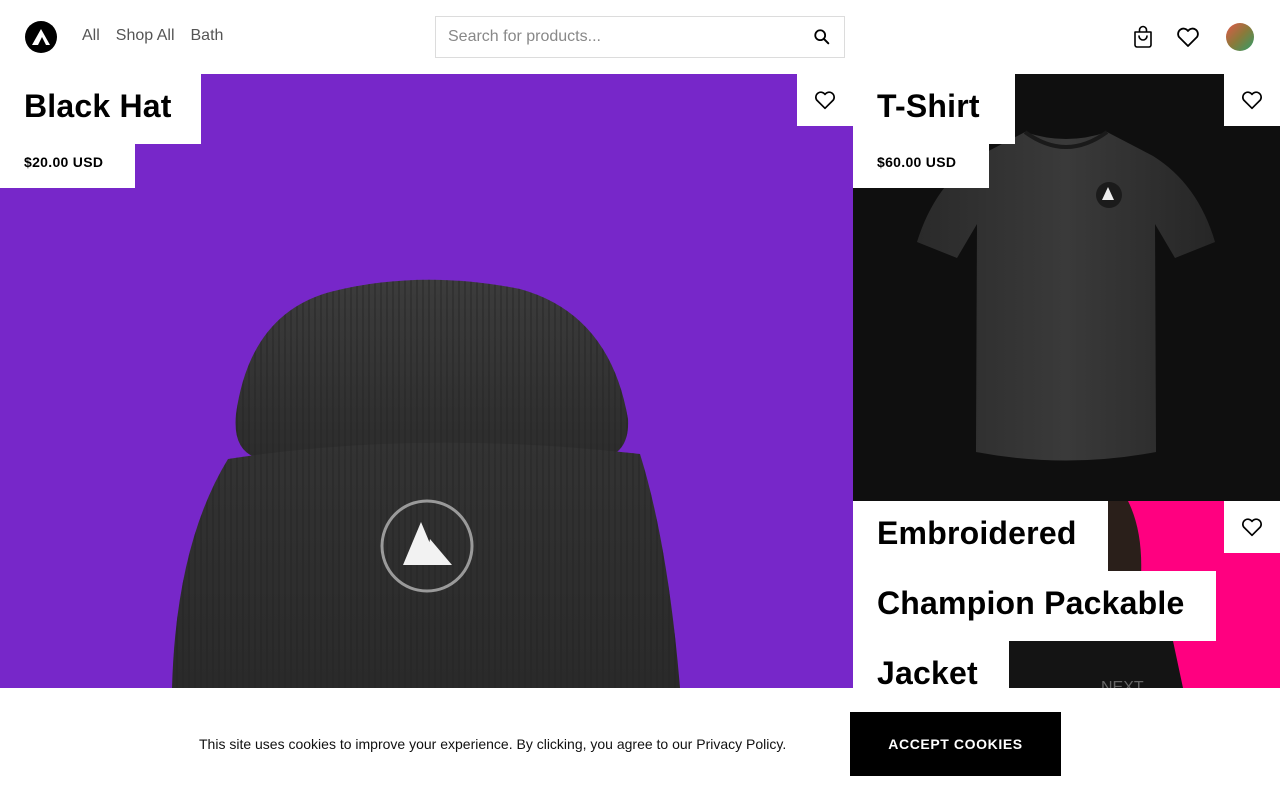 Image resolution: width=1280 pixels, height=800 pixels. What do you see at coordinates (100, 109) in the screenshot?
I see `product-title: Black Hat` at bounding box center [100, 109].